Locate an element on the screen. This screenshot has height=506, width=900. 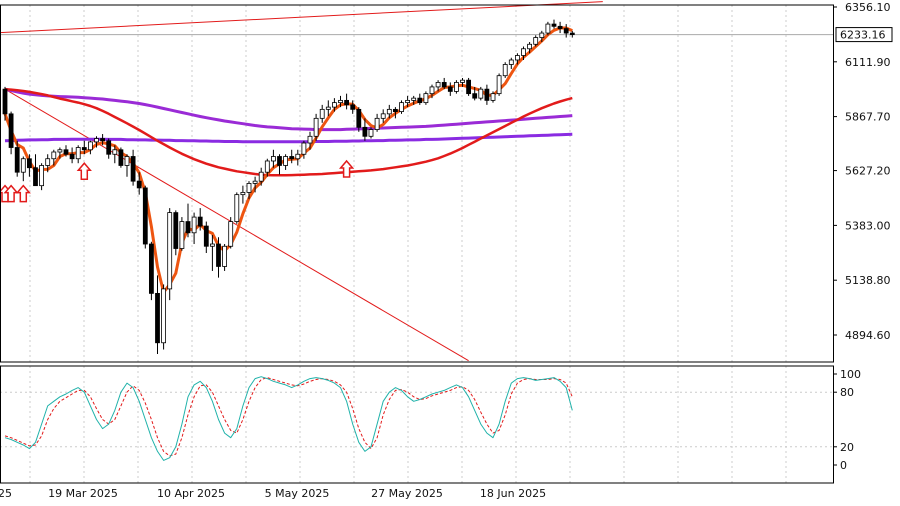
y-tick-label: 5138.80 is located at coordinates (868, 280).